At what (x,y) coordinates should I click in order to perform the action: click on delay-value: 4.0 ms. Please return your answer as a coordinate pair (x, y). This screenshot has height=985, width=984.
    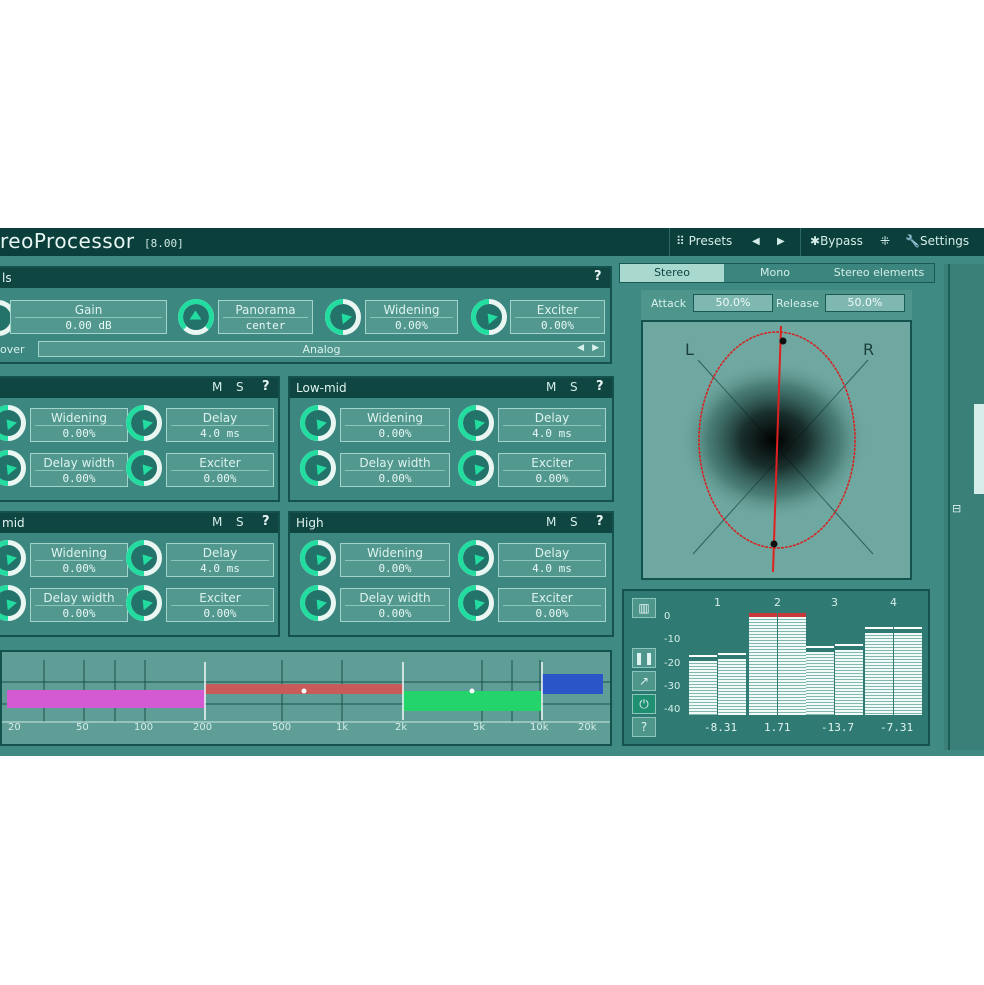
    Looking at the image, I should click on (220, 433).